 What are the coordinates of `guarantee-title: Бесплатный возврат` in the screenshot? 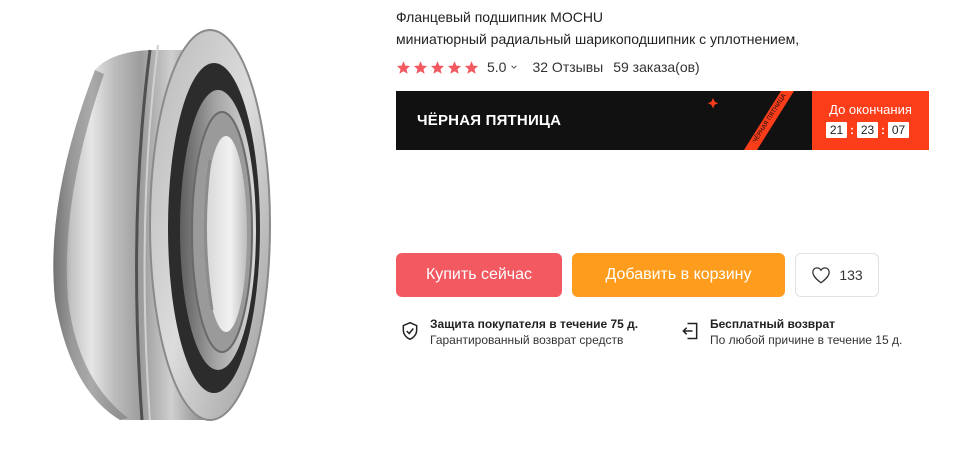 It's located at (773, 324).